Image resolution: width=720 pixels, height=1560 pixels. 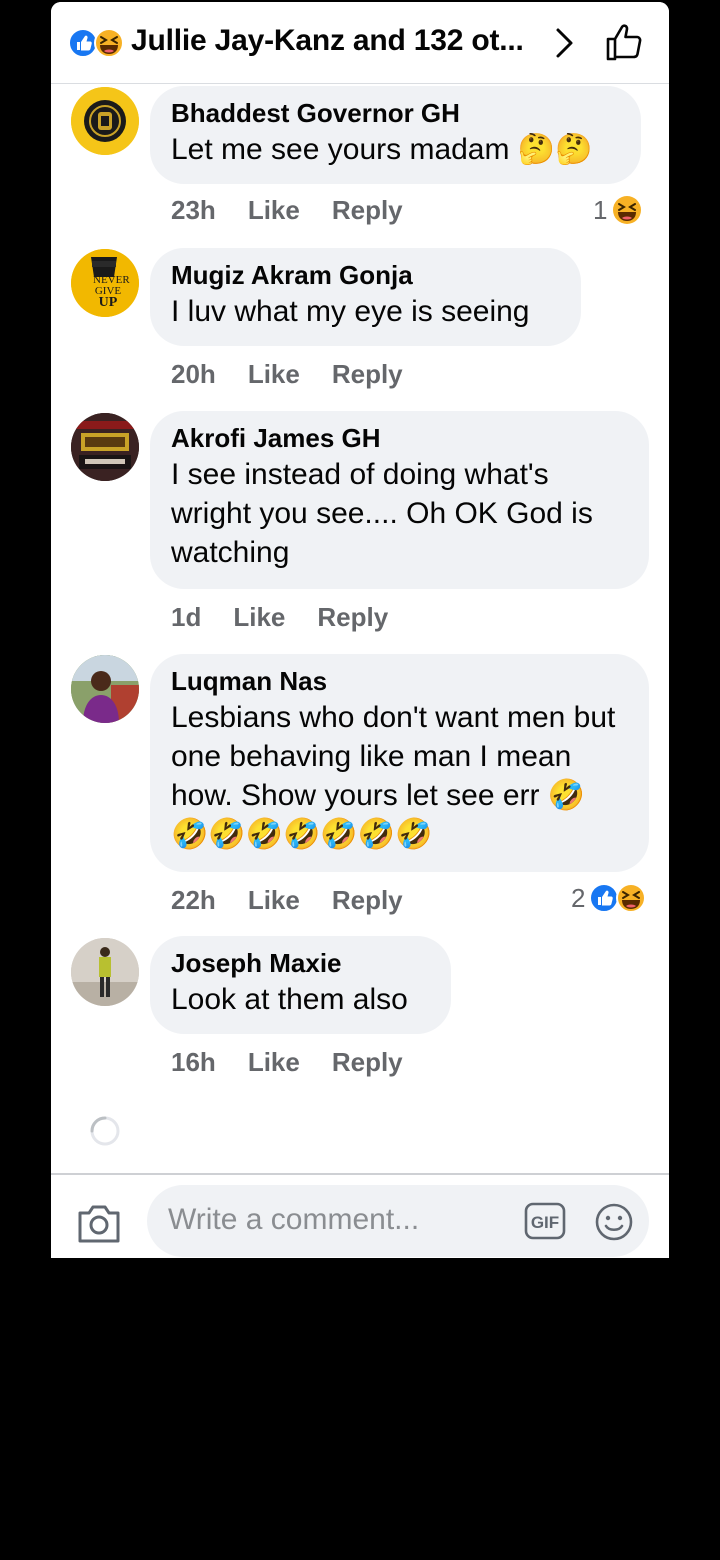 What do you see at coordinates (289, 999) in the screenshot?
I see `comment-text: Look at them also` at bounding box center [289, 999].